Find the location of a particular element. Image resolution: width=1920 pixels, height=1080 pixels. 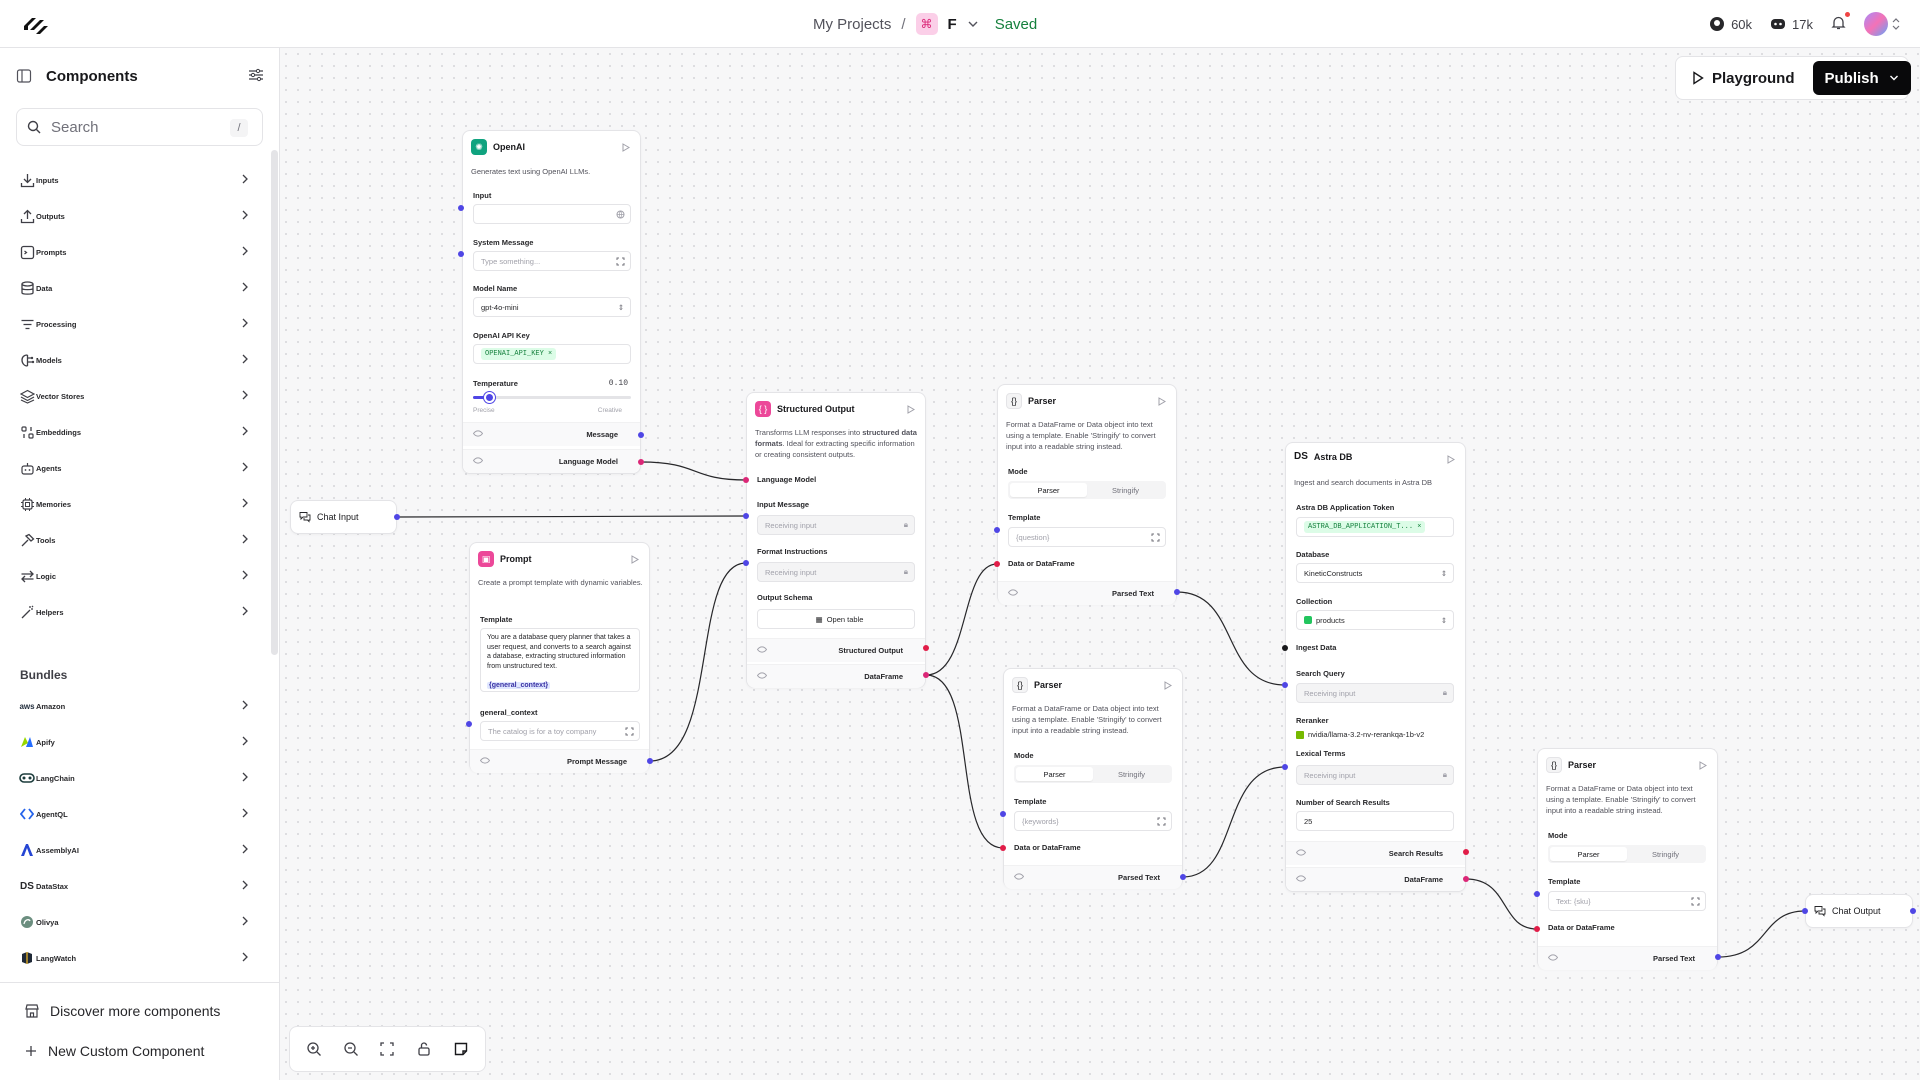

github-link: 60k is located at coordinates (1730, 24).